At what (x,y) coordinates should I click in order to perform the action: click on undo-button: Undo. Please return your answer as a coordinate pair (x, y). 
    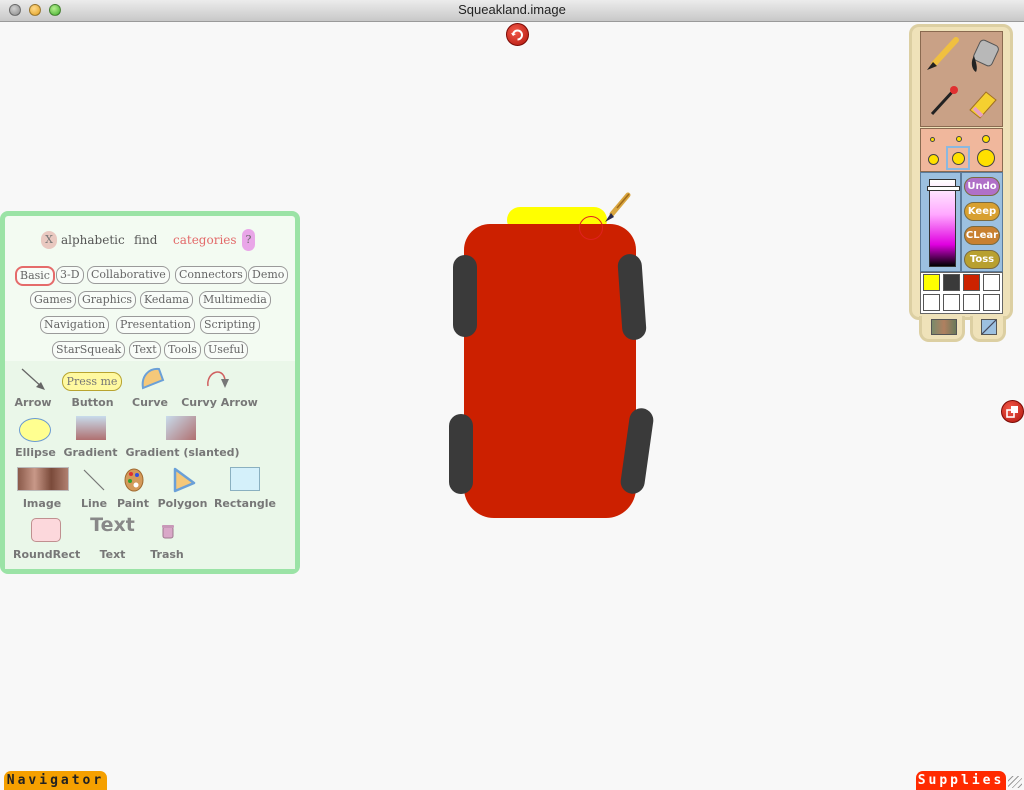
    Looking at the image, I should click on (982, 186).